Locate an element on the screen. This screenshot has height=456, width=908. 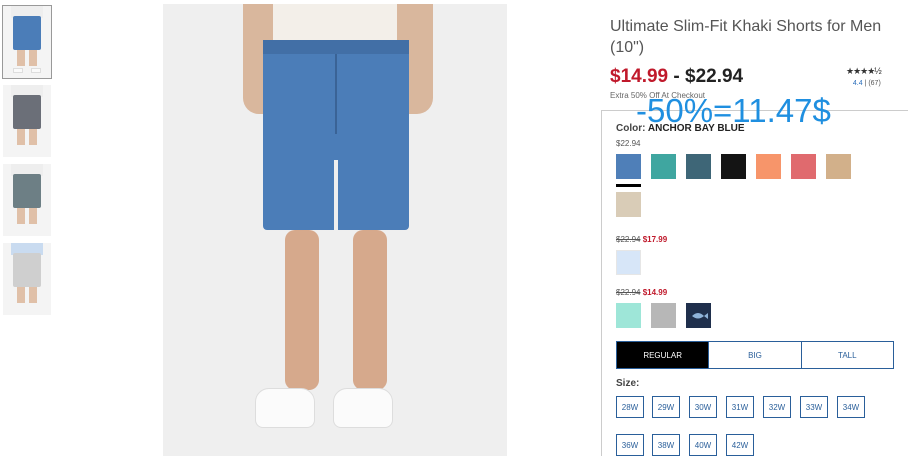
swatch-orange is located at coordinates (768, 166).